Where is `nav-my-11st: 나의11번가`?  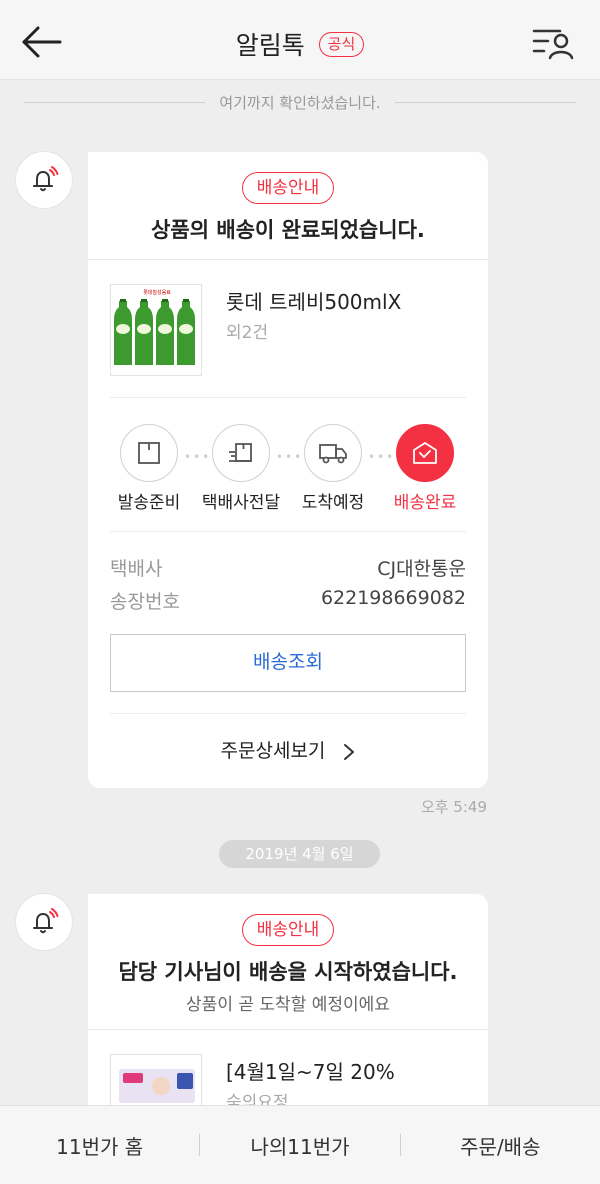 nav-my-11st: 나의11번가 is located at coordinates (299, 1145).